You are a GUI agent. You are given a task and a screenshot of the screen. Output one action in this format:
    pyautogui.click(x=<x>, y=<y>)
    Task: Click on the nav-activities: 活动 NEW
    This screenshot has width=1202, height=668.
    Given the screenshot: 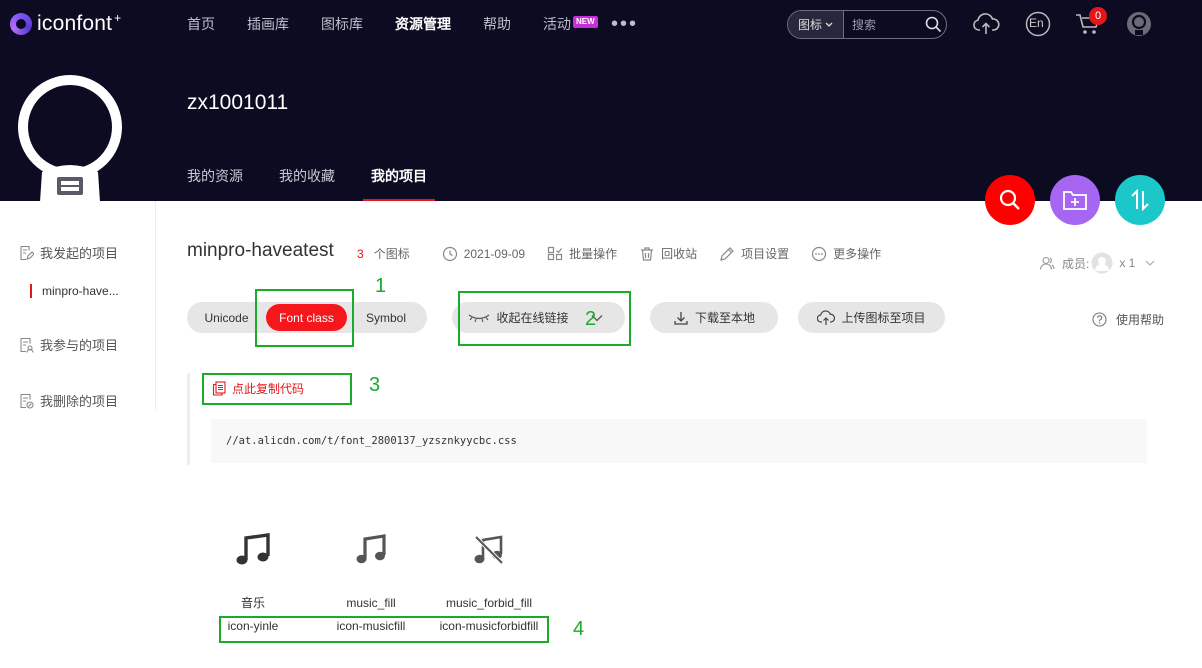 What is the action you would take?
    pyautogui.click(x=570, y=24)
    